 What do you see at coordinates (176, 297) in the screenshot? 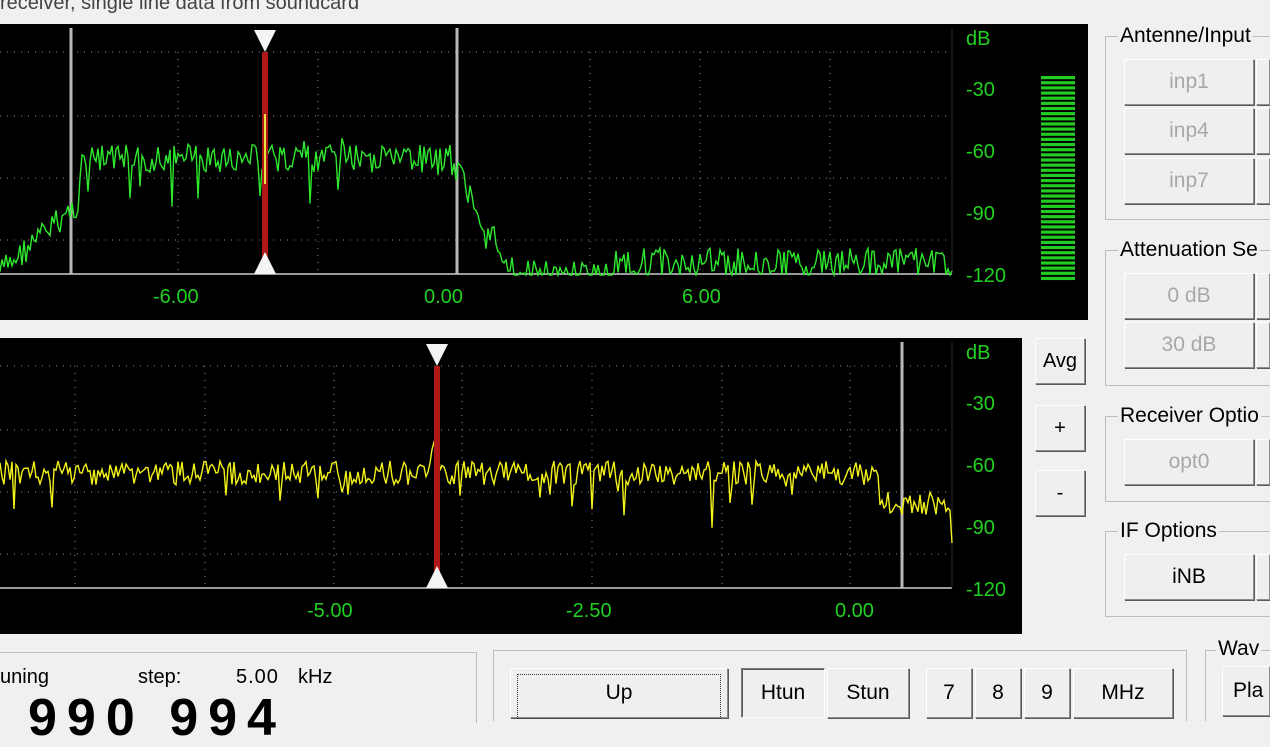
I see `top-freq-label-0: -6.00` at bounding box center [176, 297].